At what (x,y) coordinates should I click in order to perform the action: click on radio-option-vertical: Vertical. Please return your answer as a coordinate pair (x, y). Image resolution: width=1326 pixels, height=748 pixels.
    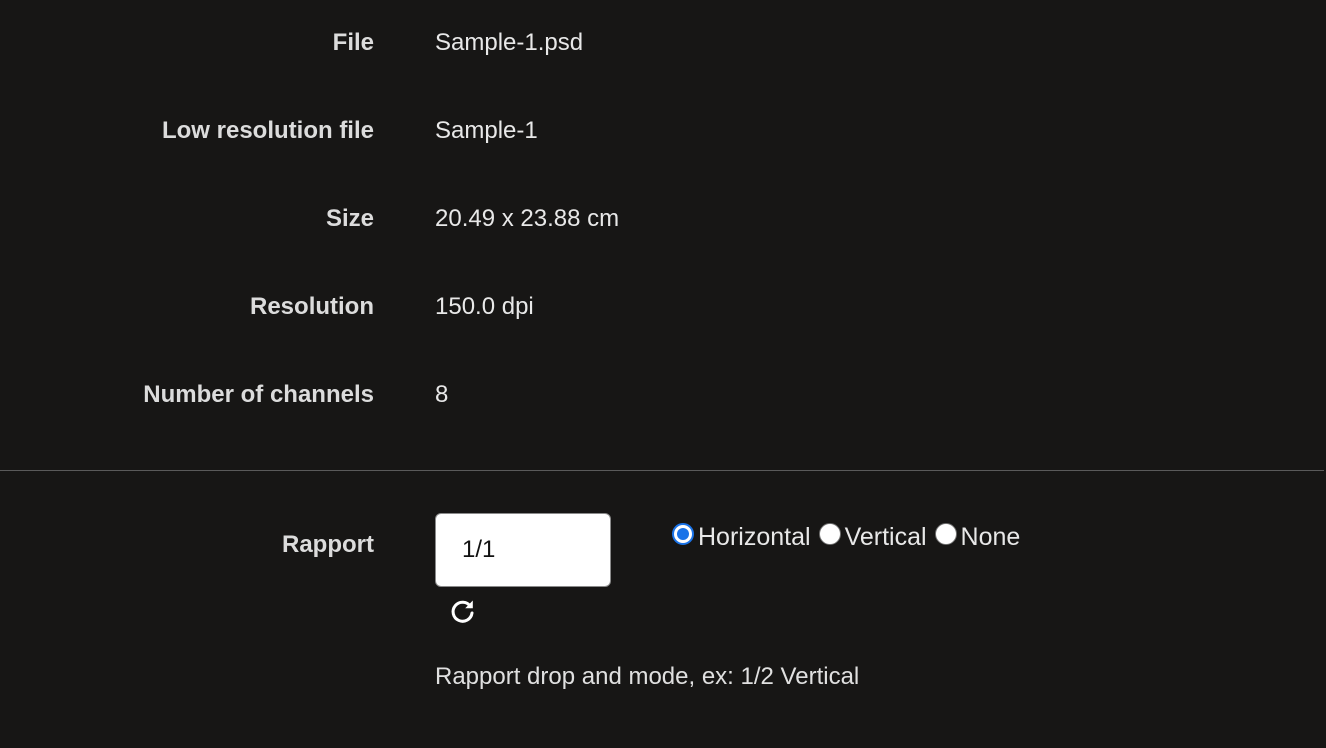
    Looking at the image, I should click on (872, 537).